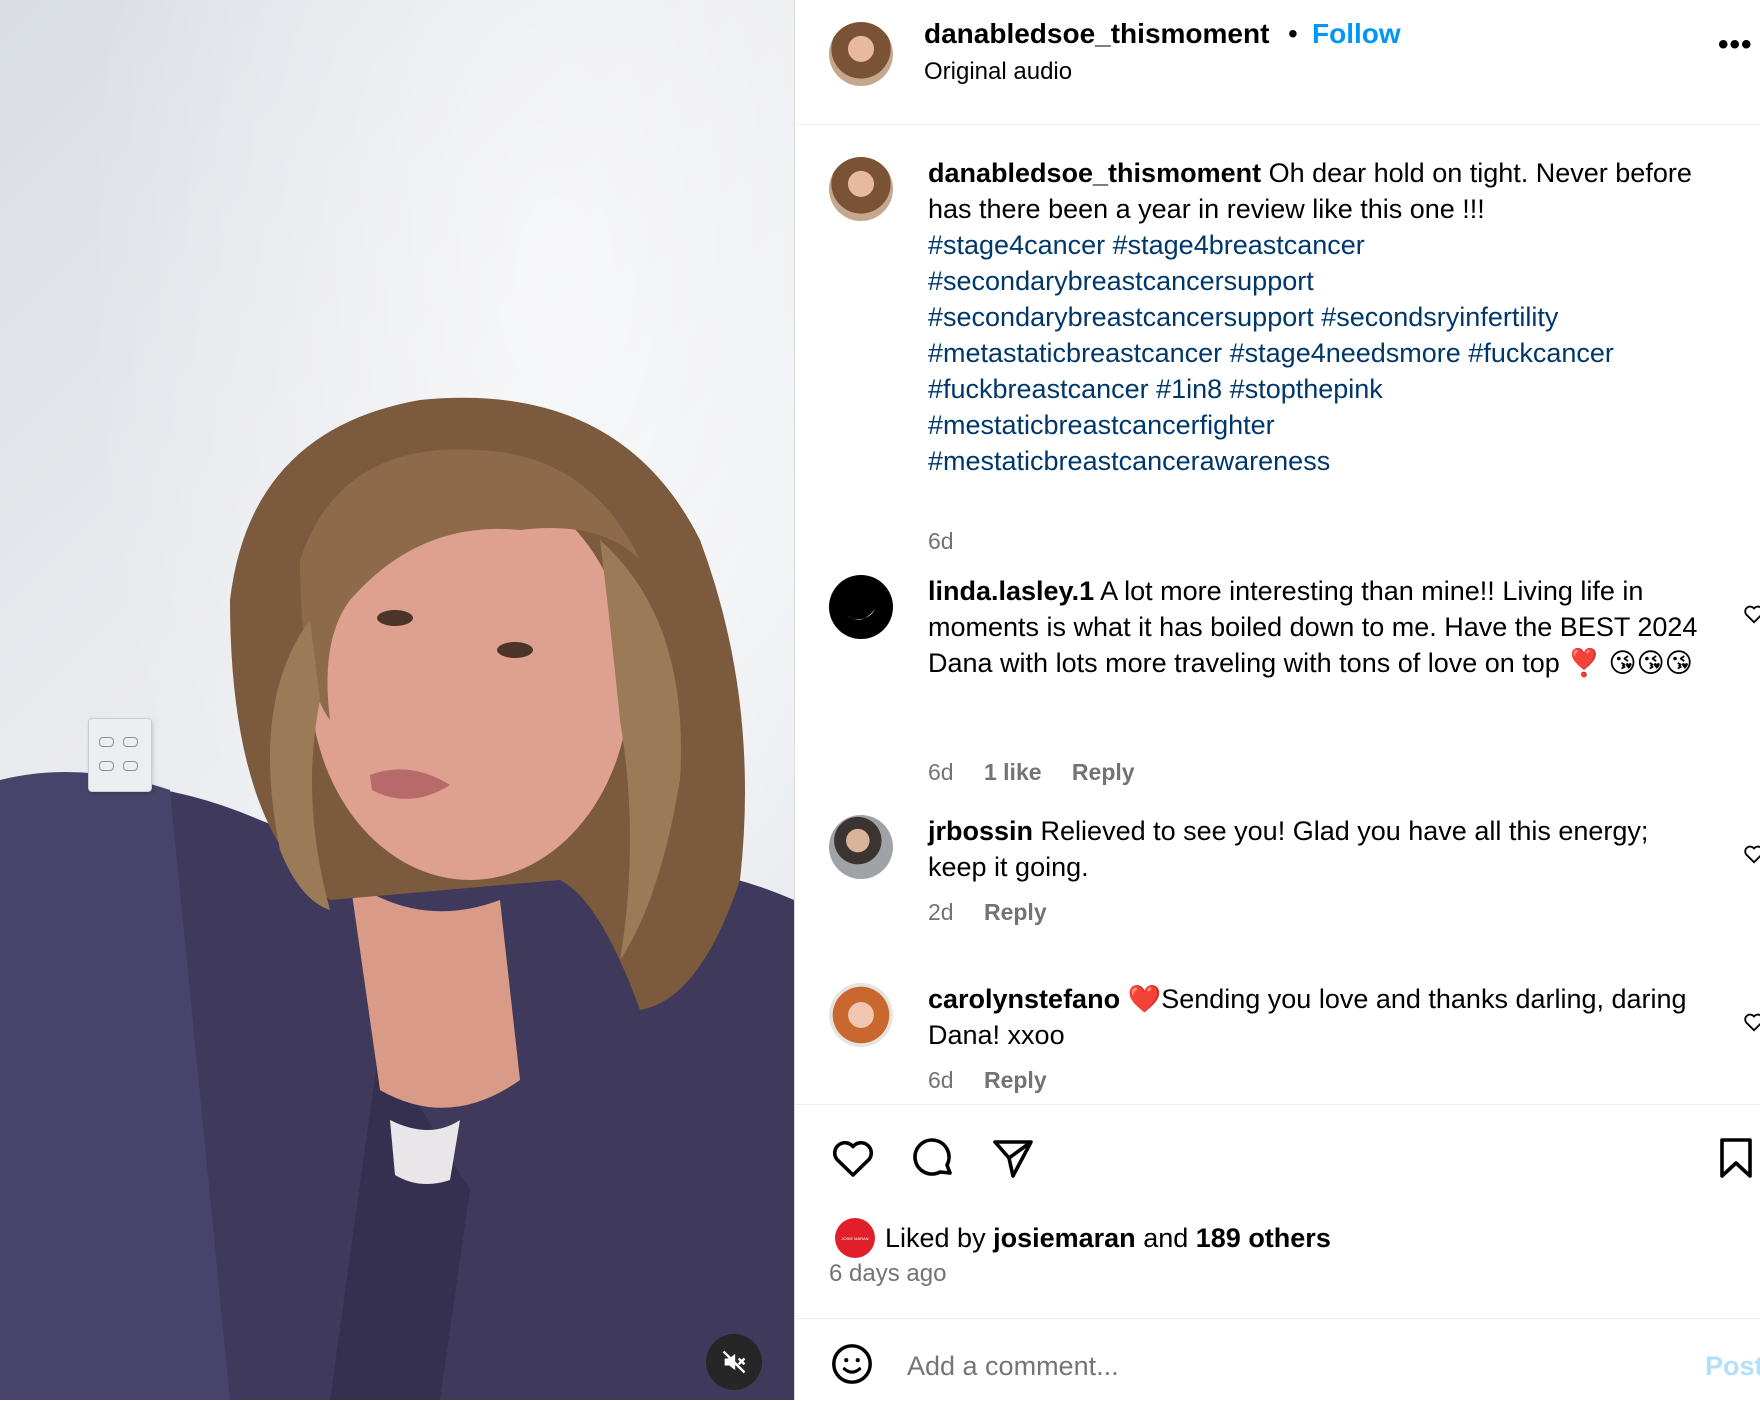  What do you see at coordinates (1013, 1158) in the screenshot?
I see `share-send-icon` at bounding box center [1013, 1158].